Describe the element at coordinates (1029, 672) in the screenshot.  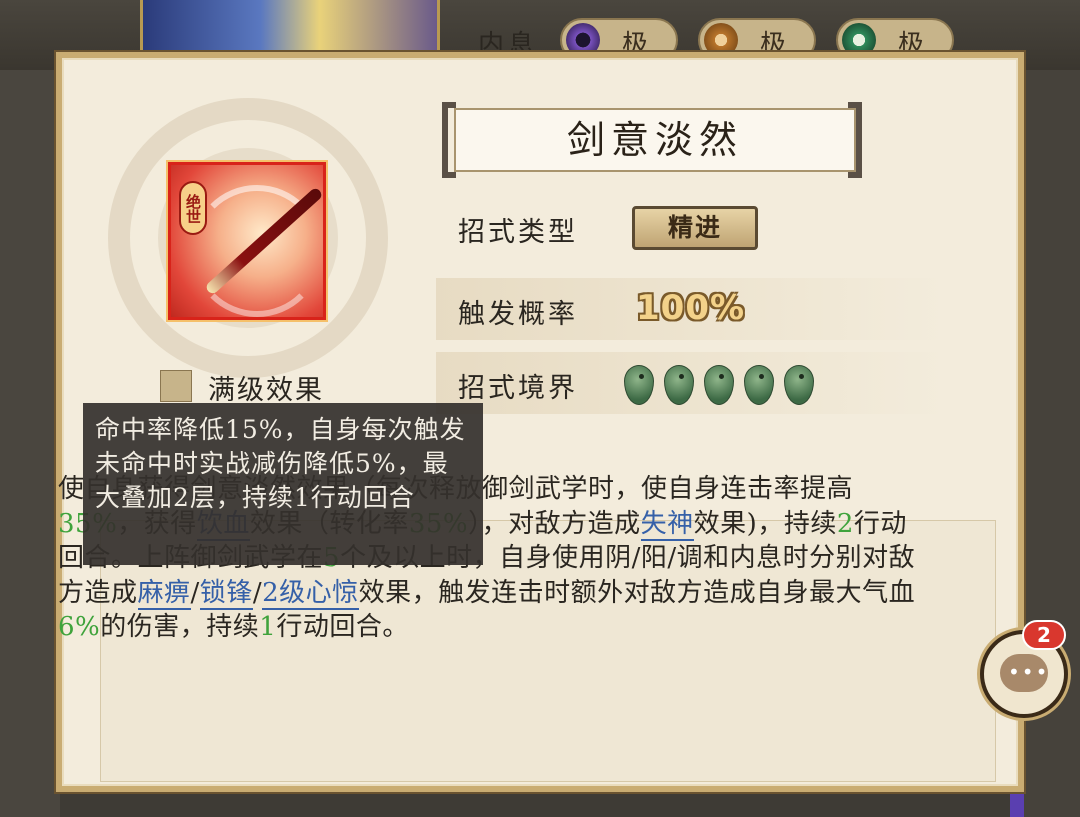
I see `chat-dots-icon: •••` at that location.